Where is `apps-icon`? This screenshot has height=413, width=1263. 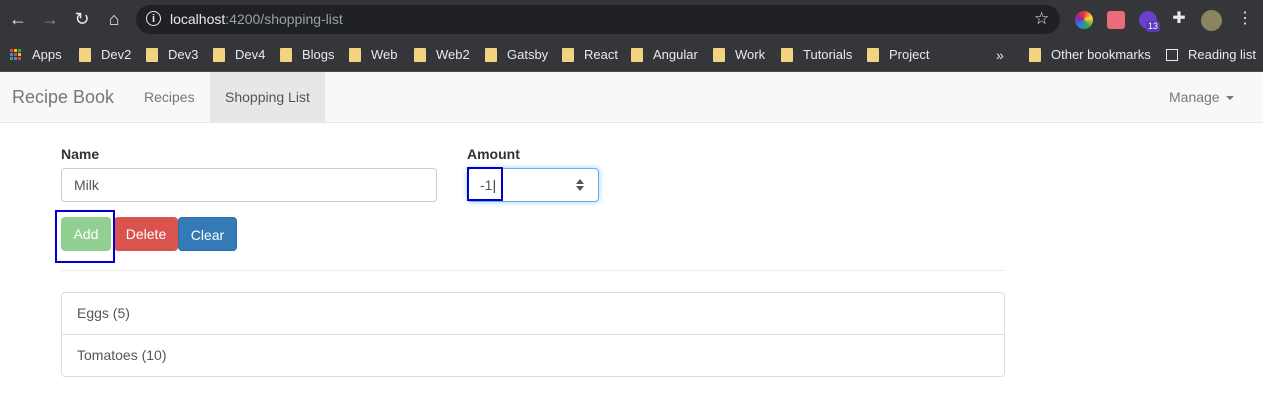 apps-icon is located at coordinates (16, 54).